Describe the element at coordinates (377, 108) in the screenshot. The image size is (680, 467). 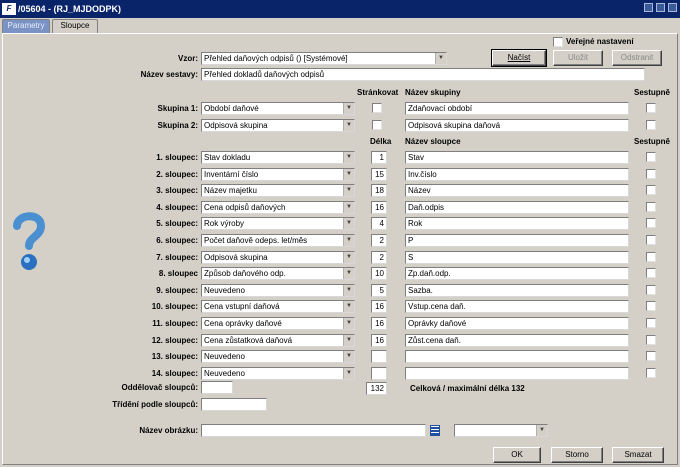
I see `group-1-strankovat-checkbox` at that location.